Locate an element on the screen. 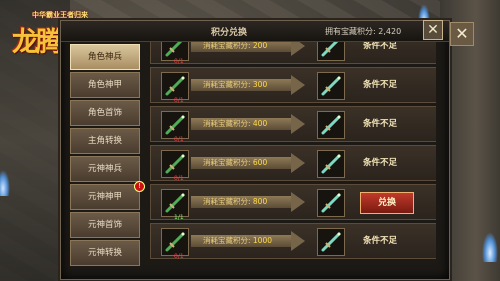  cost-value: 1000 is located at coordinates (261, 240).